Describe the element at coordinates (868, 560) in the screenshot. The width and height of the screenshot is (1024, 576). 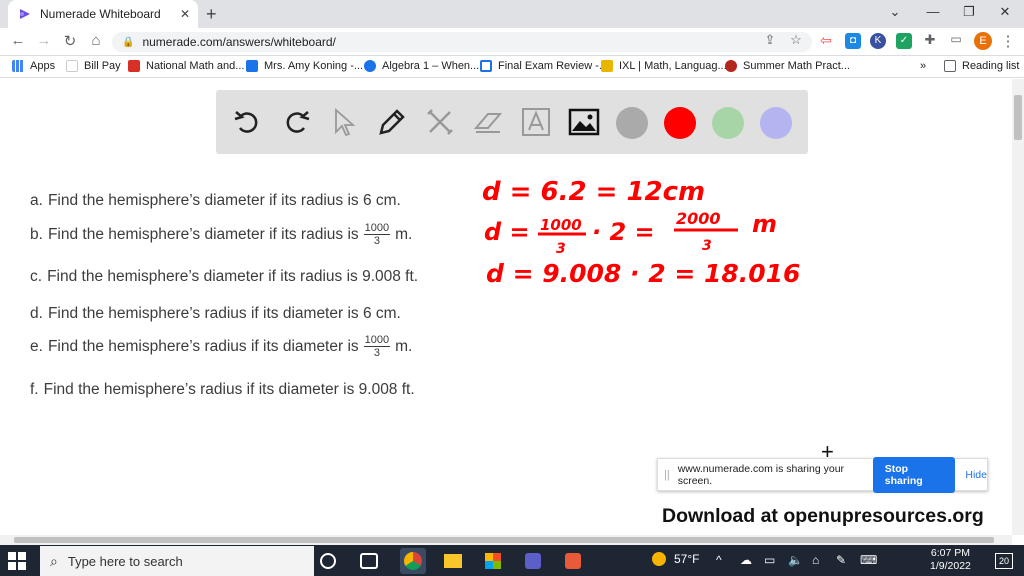
I see `keyboard-icon: ⌨` at that location.